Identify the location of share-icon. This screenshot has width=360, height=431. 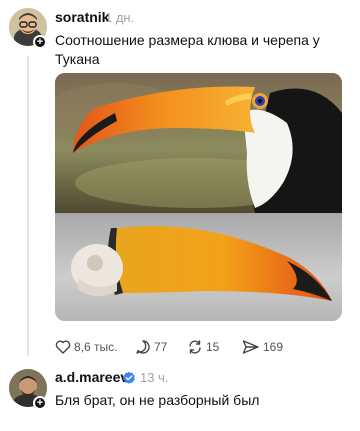
(250, 347).